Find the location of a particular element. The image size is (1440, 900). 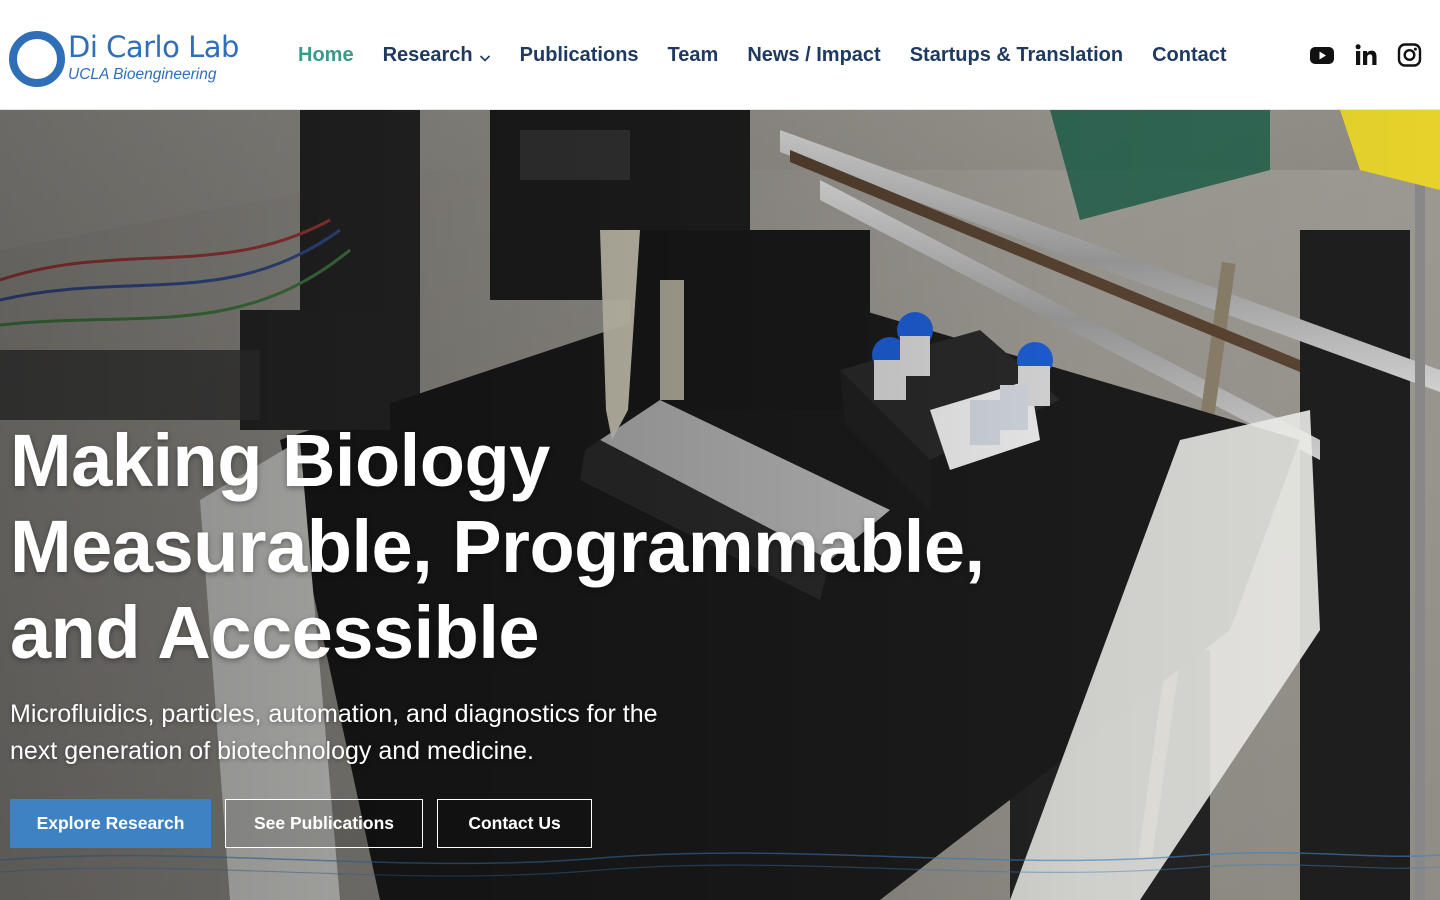

instagram-icon is located at coordinates (1409, 55).